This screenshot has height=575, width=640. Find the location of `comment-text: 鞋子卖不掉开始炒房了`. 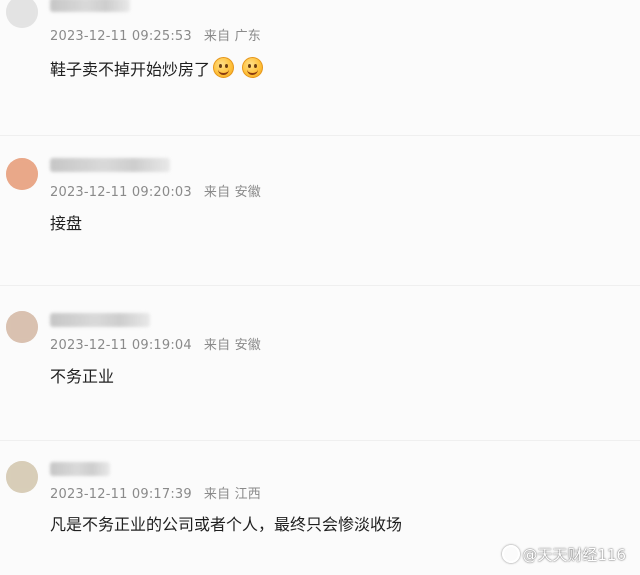

comment-text: 鞋子卖不掉开始炒房了 is located at coordinates (157, 68).